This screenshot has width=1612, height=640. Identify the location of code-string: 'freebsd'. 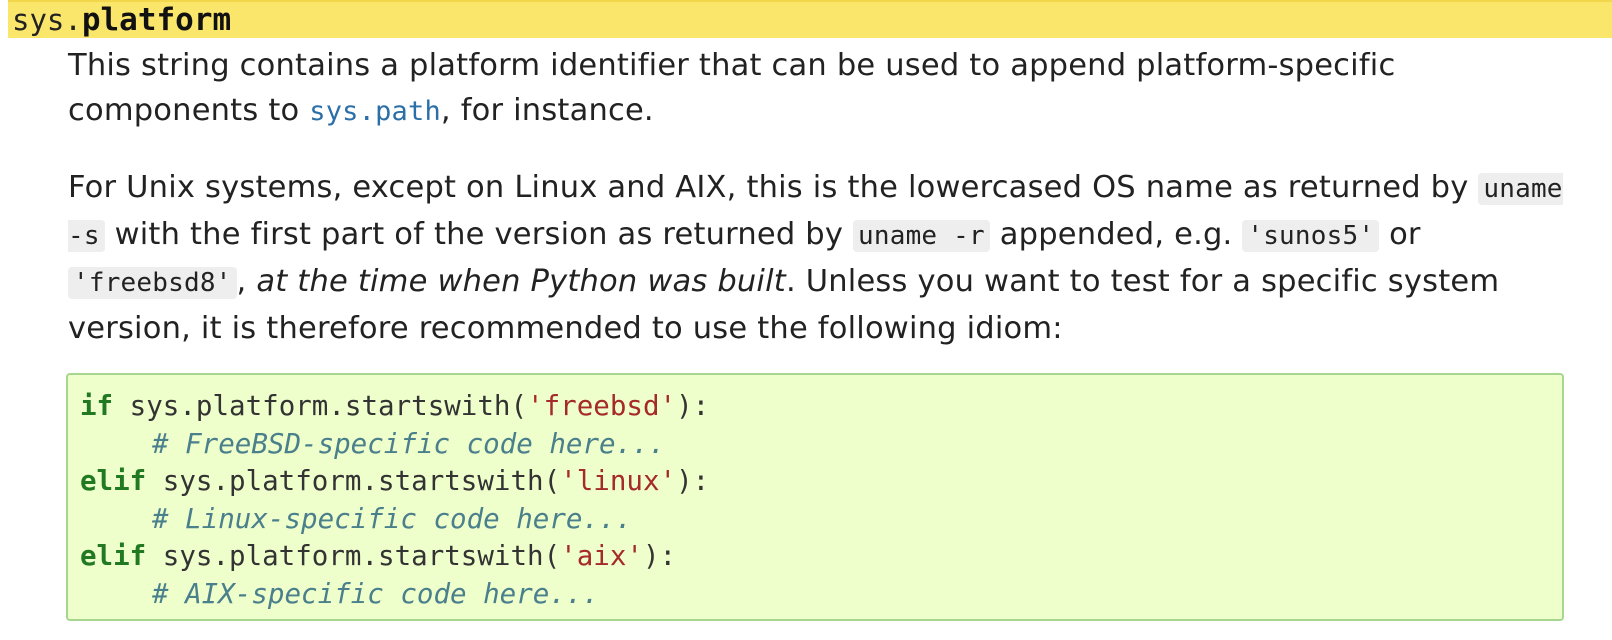
(602, 406).